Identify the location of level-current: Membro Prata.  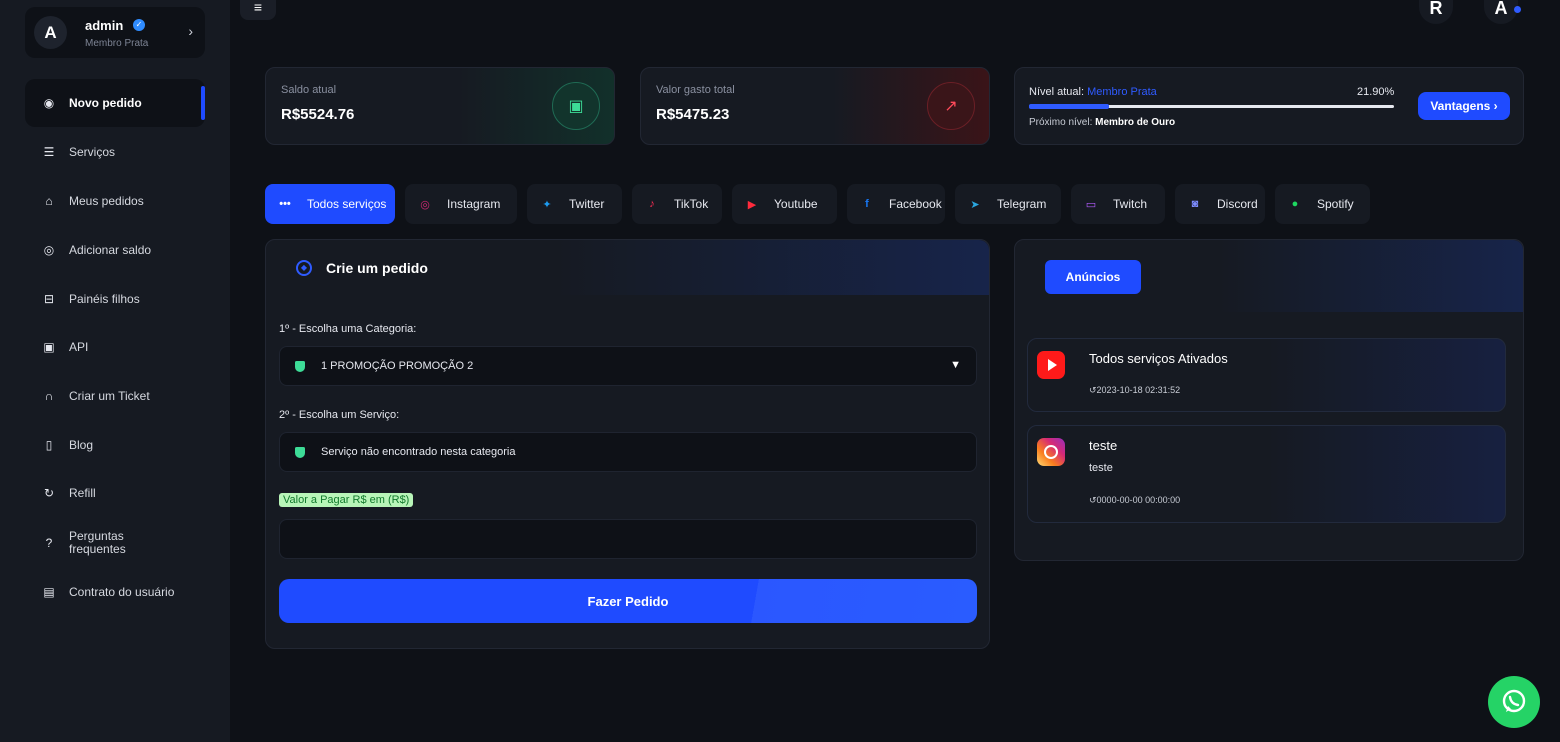
(1122, 92).